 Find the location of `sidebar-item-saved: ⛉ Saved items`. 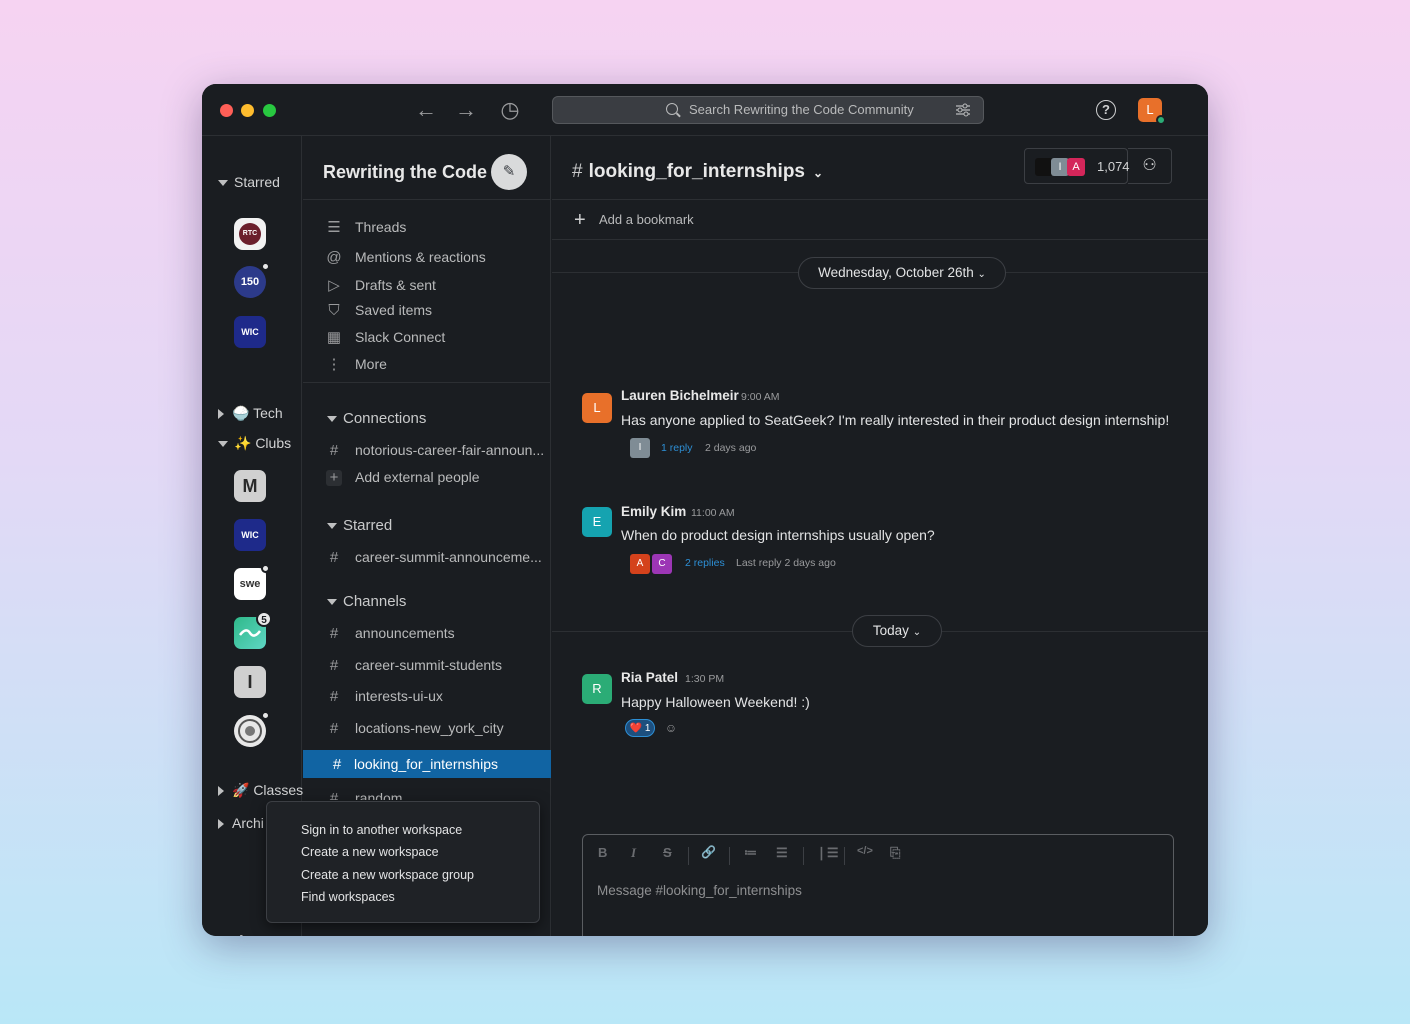

sidebar-item-saved: ⛉ Saved items is located at coordinates (437, 310).